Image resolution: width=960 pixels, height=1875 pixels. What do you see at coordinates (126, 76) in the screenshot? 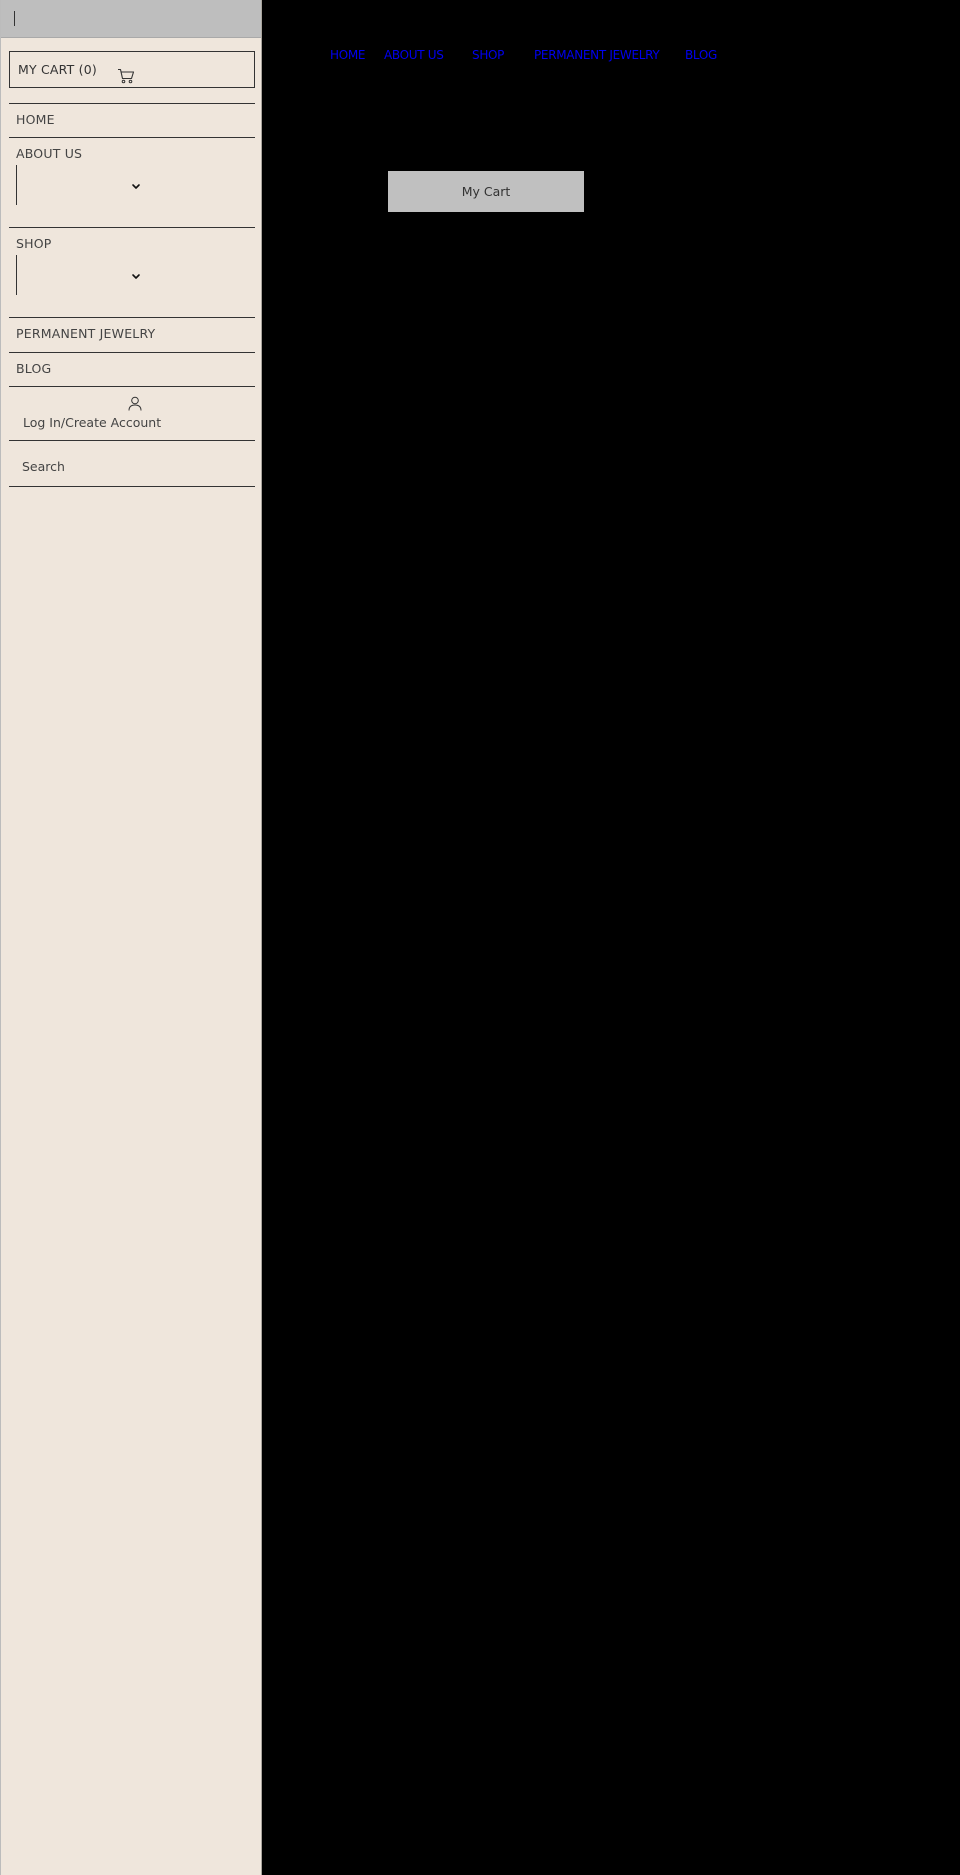
I see `cart-icon` at bounding box center [126, 76].